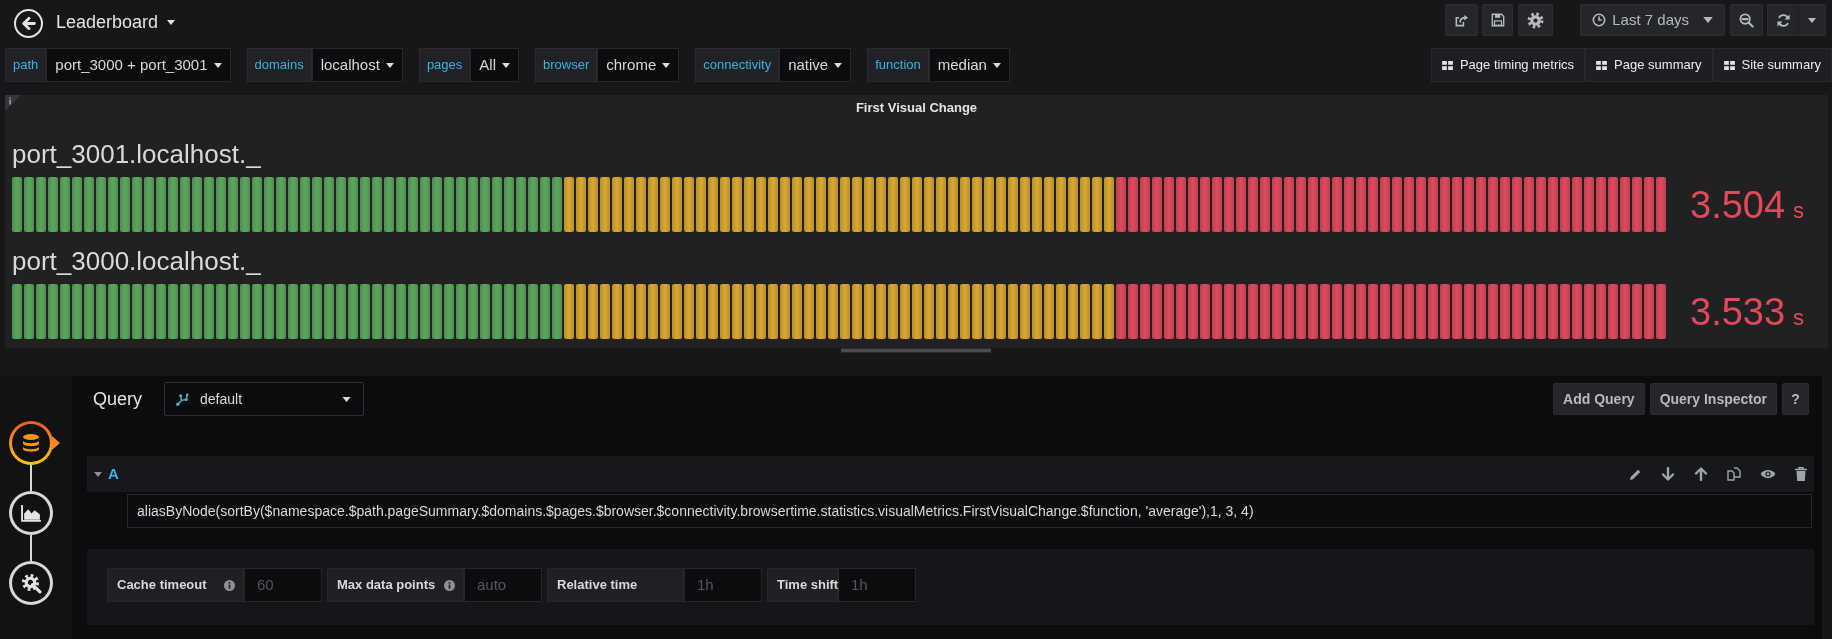 The width and height of the screenshot is (1832, 639). Describe the element at coordinates (638, 65) in the screenshot. I see `variable-dropdown: chrome` at that location.